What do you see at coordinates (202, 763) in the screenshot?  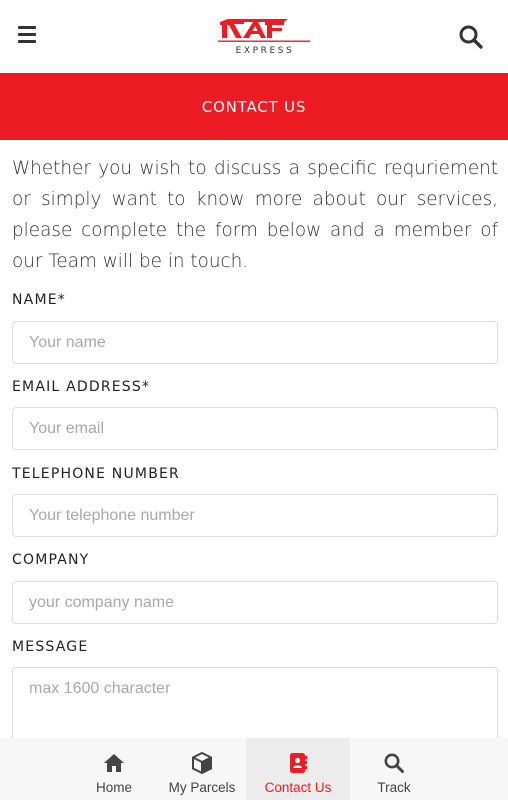 I see `box-icon` at bounding box center [202, 763].